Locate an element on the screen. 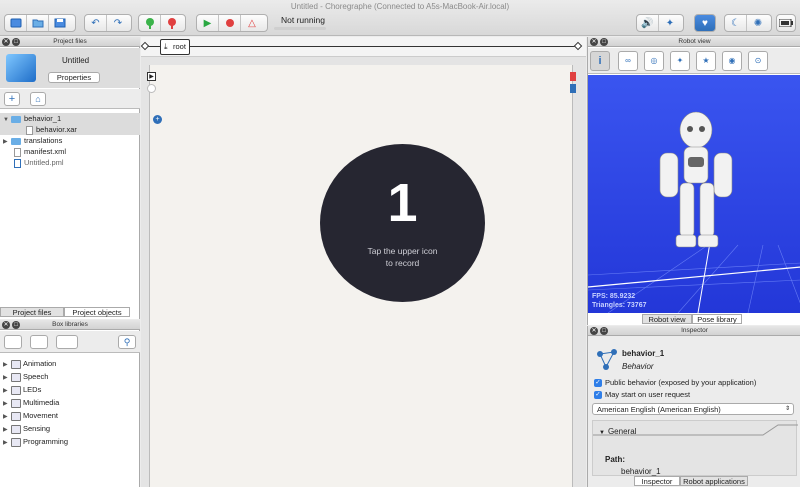 The height and width of the screenshot is (487, 800). stop-icon is located at coordinates (230, 23).